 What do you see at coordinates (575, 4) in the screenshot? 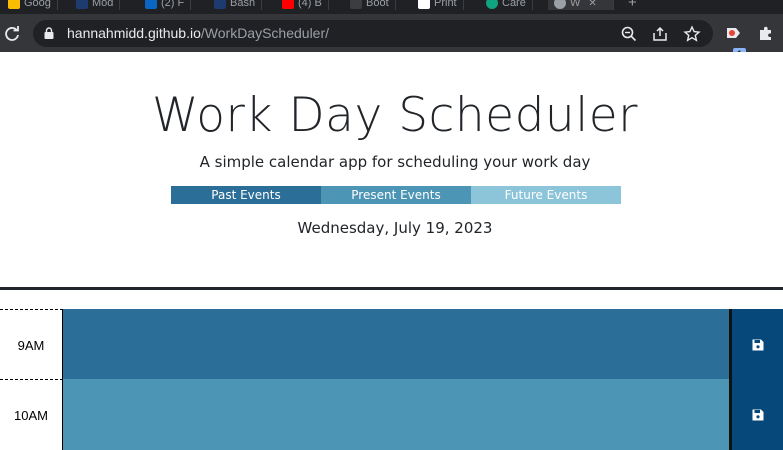
I see `tab-title: W` at bounding box center [575, 4].